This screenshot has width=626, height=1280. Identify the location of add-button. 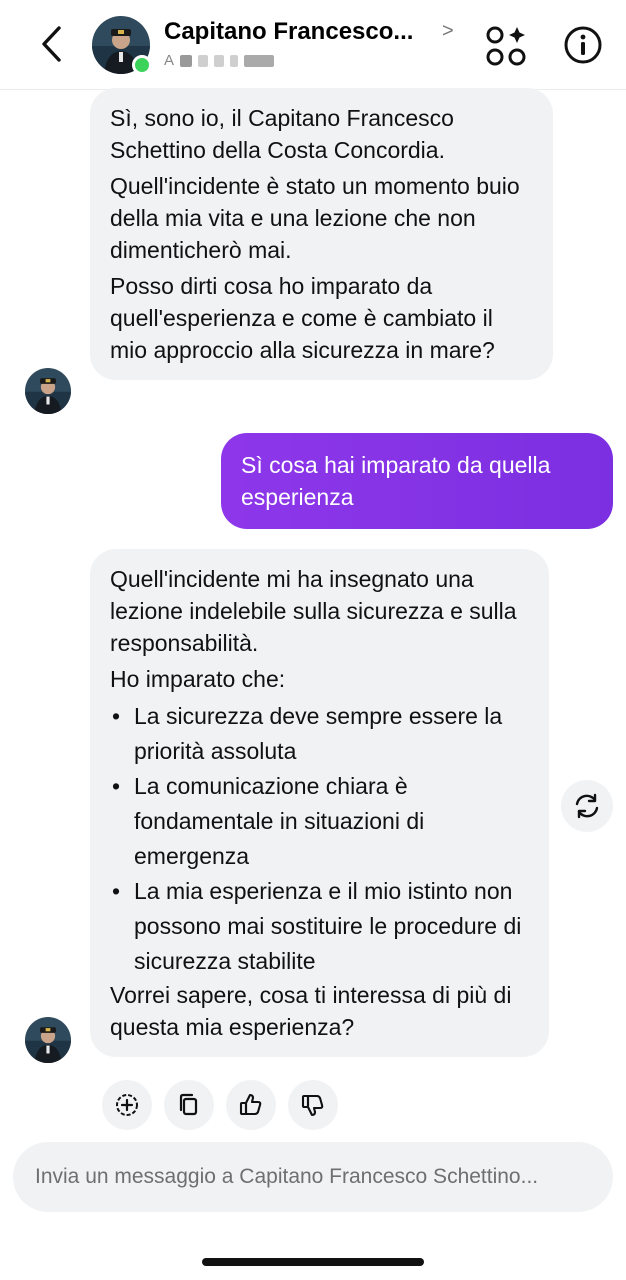
(127, 1105).